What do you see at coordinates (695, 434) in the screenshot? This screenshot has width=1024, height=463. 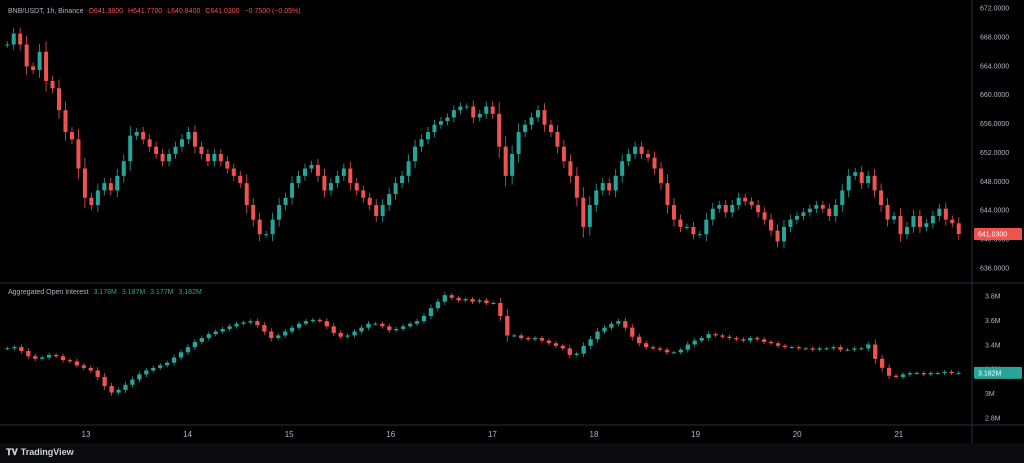 I see `x-tick-label: 19` at bounding box center [695, 434].